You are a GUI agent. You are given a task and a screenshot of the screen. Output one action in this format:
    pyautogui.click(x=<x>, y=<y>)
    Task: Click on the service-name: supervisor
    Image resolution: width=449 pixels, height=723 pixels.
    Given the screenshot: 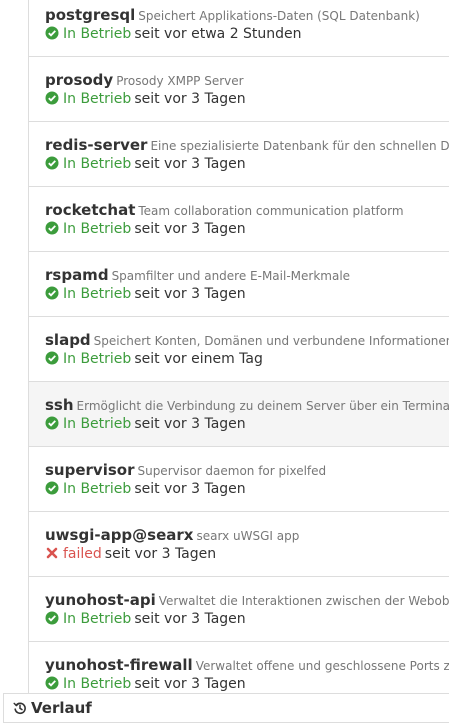 What is the action you would take?
    pyautogui.click(x=90, y=470)
    